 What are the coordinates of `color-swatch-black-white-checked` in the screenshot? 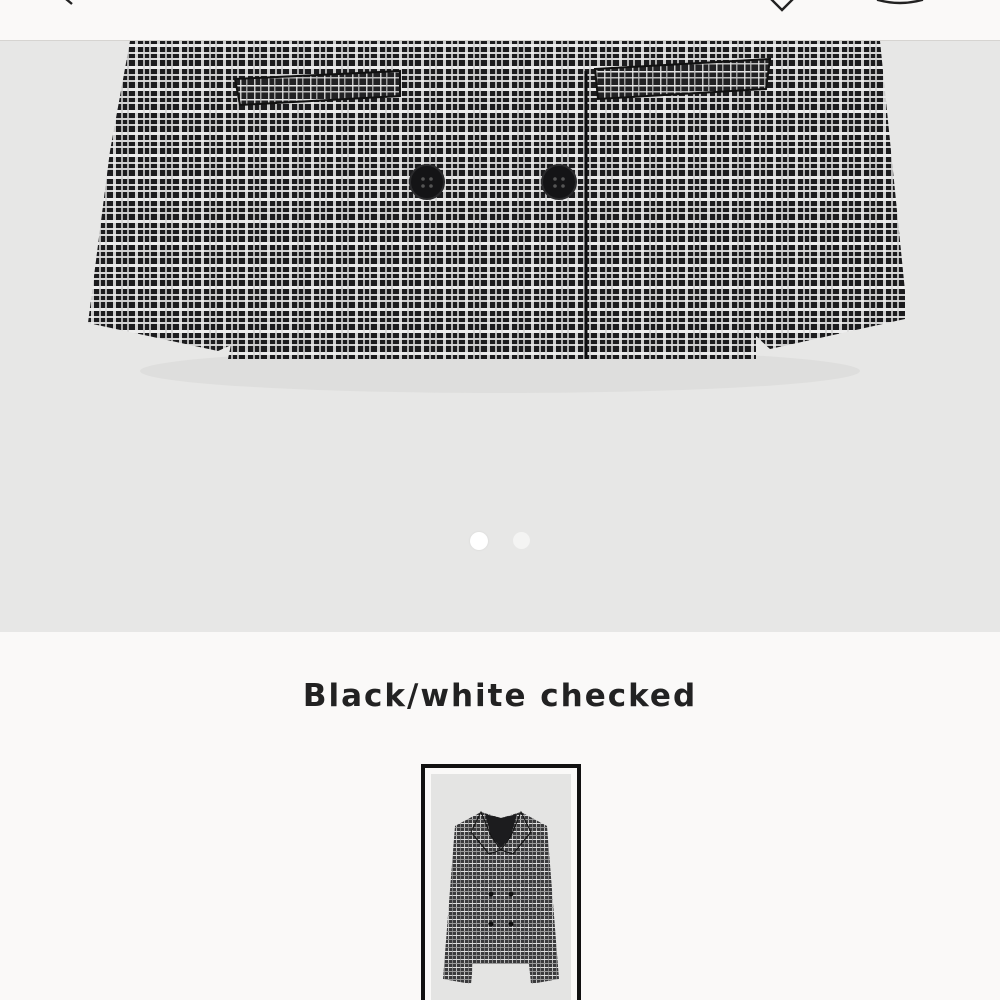 It's located at (501, 882).